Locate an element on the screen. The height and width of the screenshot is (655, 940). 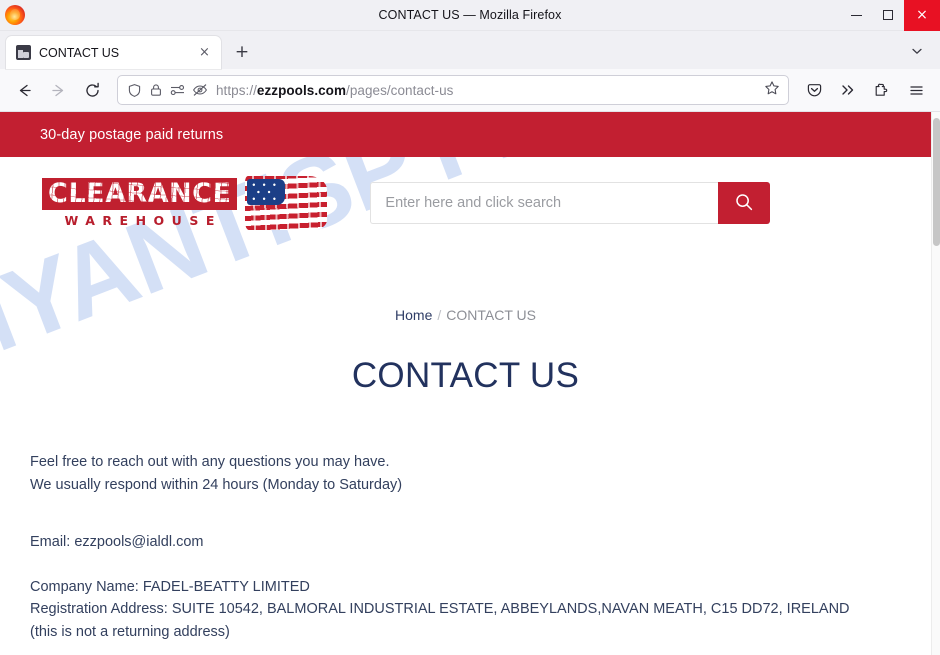
search-button is located at coordinates (744, 203).